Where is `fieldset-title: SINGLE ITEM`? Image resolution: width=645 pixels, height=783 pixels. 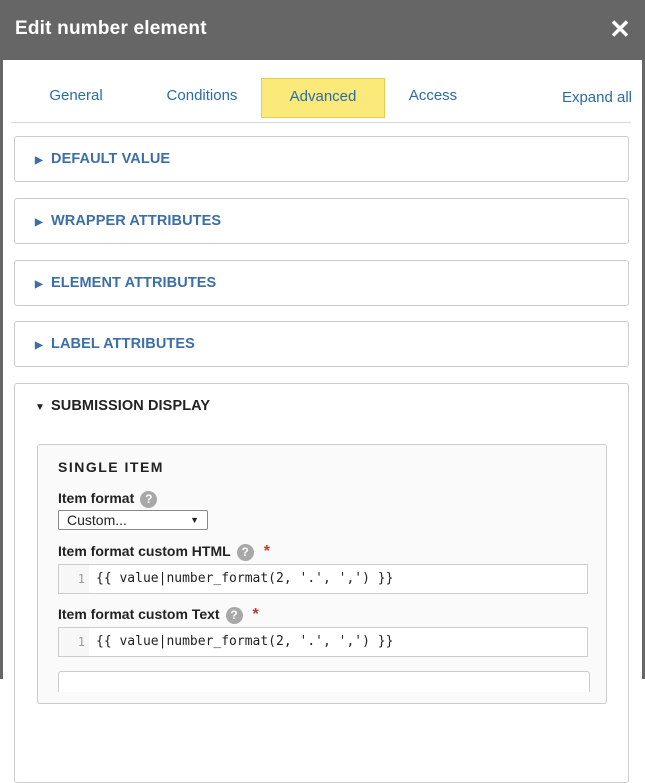
fieldset-title: SINGLE ITEM is located at coordinates (111, 467).